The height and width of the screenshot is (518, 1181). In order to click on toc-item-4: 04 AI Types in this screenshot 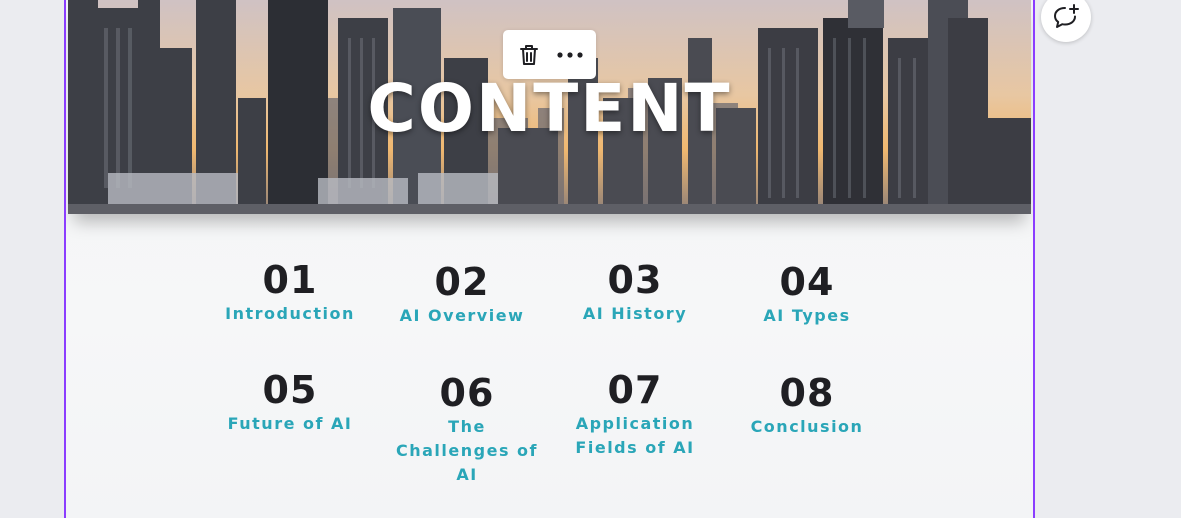, I will do `click(807, 294)`.